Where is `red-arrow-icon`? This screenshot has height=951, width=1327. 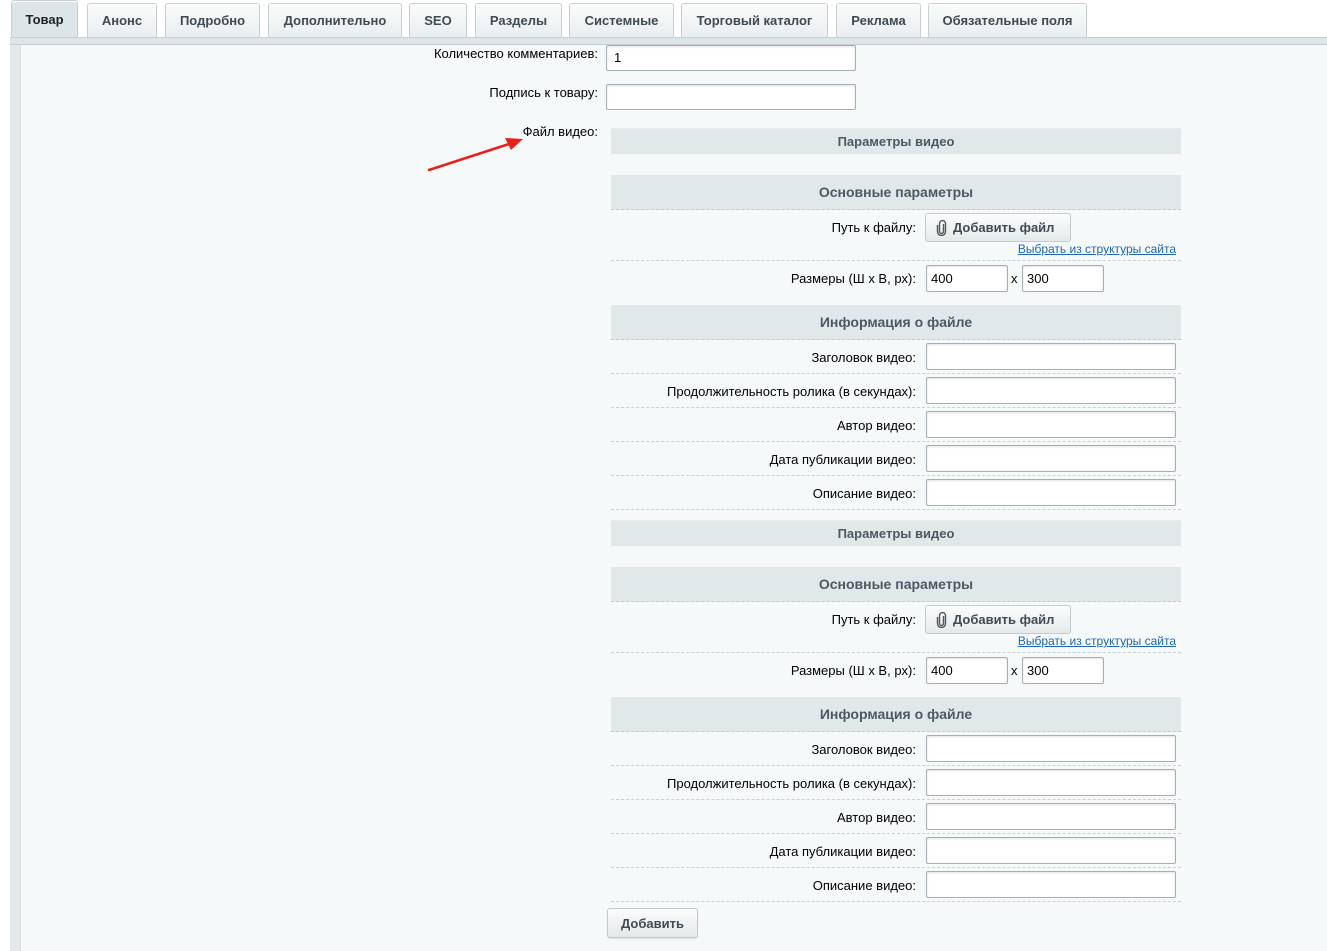
red-arrow-icon is located at coordinates (475, 155).